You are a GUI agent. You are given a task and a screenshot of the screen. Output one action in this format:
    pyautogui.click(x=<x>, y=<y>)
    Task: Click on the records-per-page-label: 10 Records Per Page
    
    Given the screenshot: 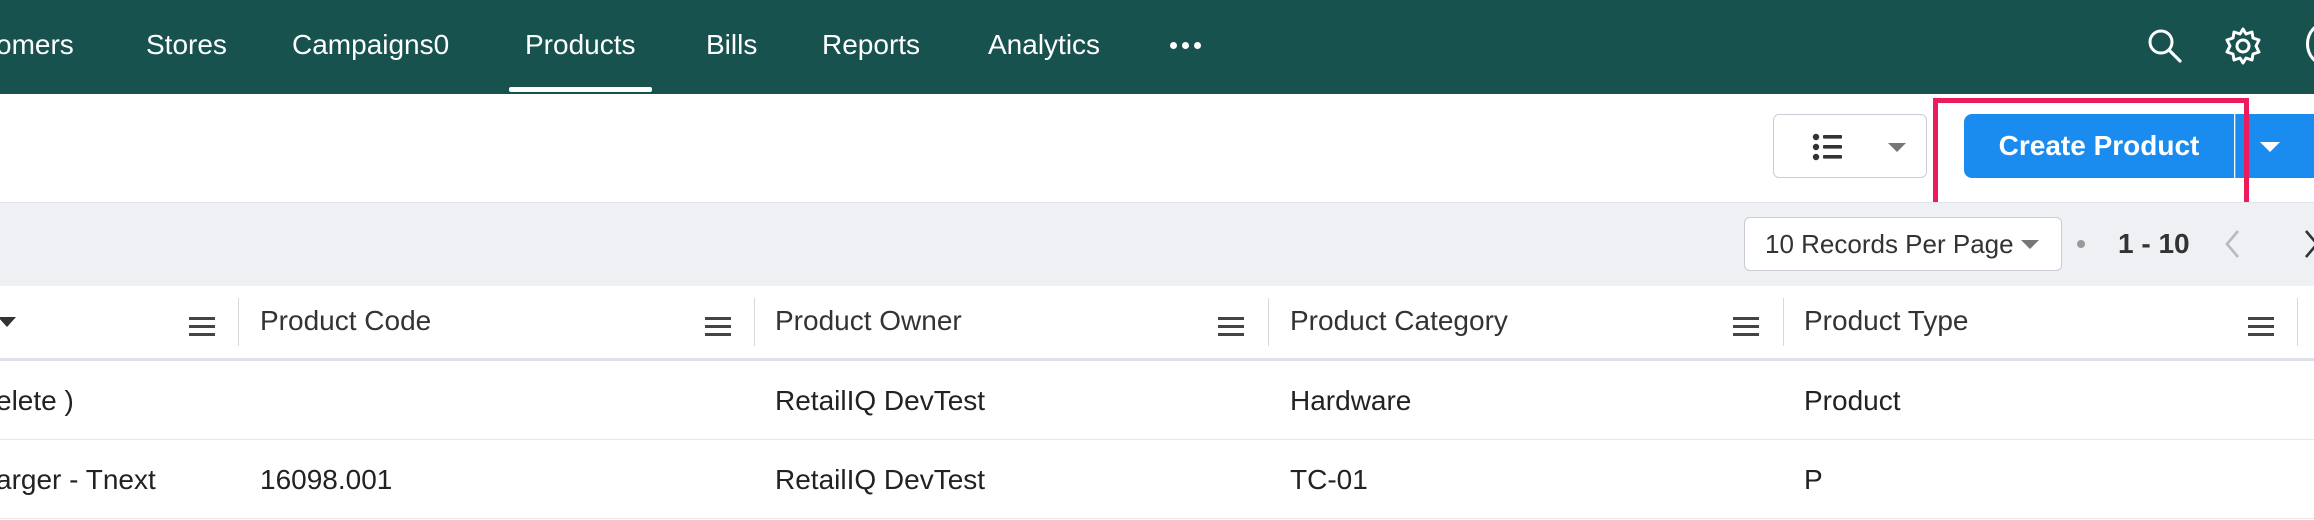 What is the action you would take?
    pyautogui.click(x=1889, y=244)
    